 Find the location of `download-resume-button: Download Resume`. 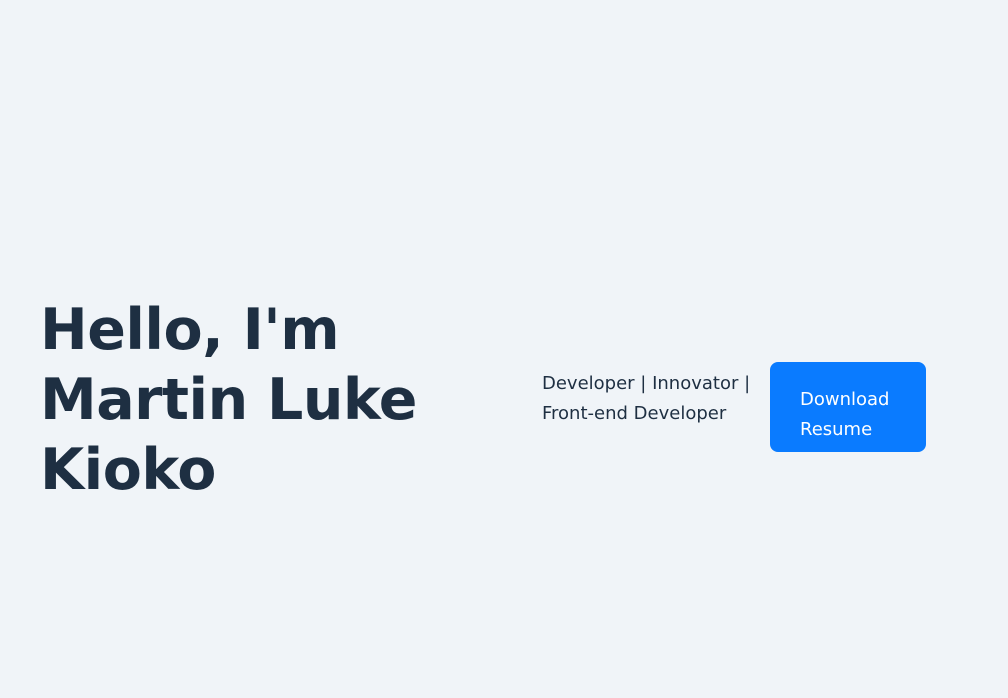

download-resume-button: Download Resume is located at coordinates (848, 407).